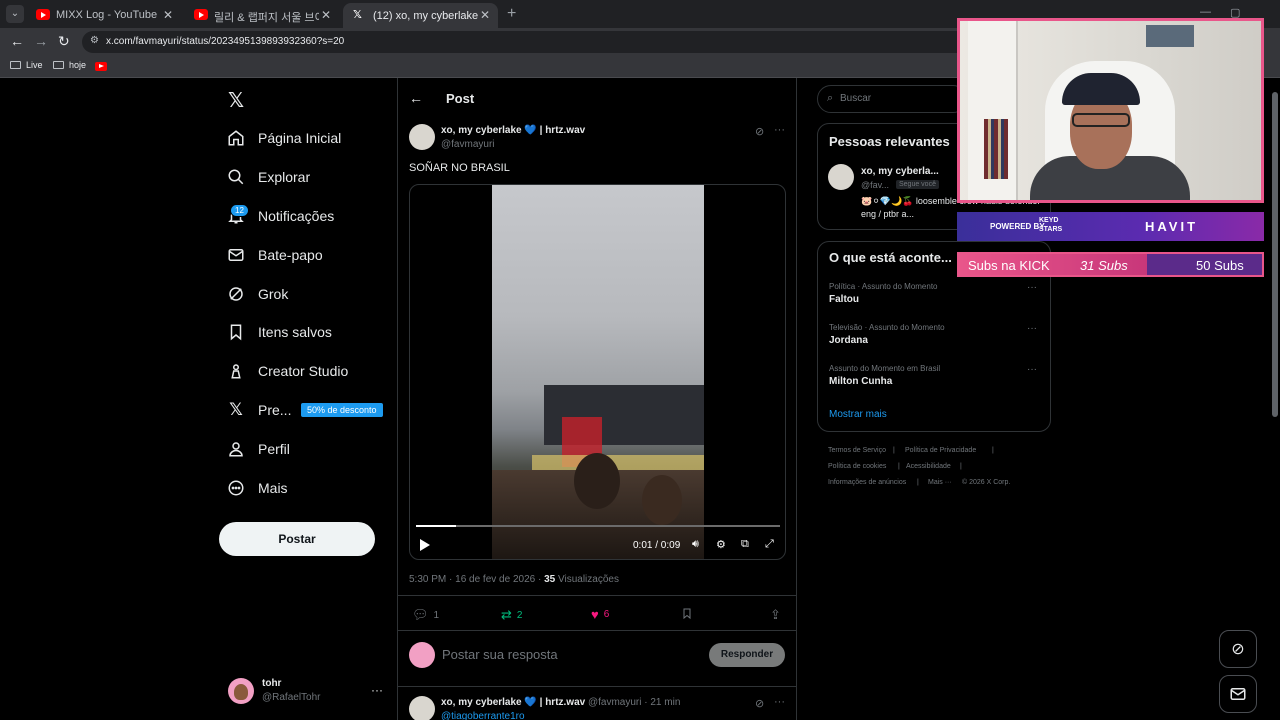  What do you see at coordinates (687, 615) in the screenshot?
I see `bookmark-icon` at bounding box center [687, 615].